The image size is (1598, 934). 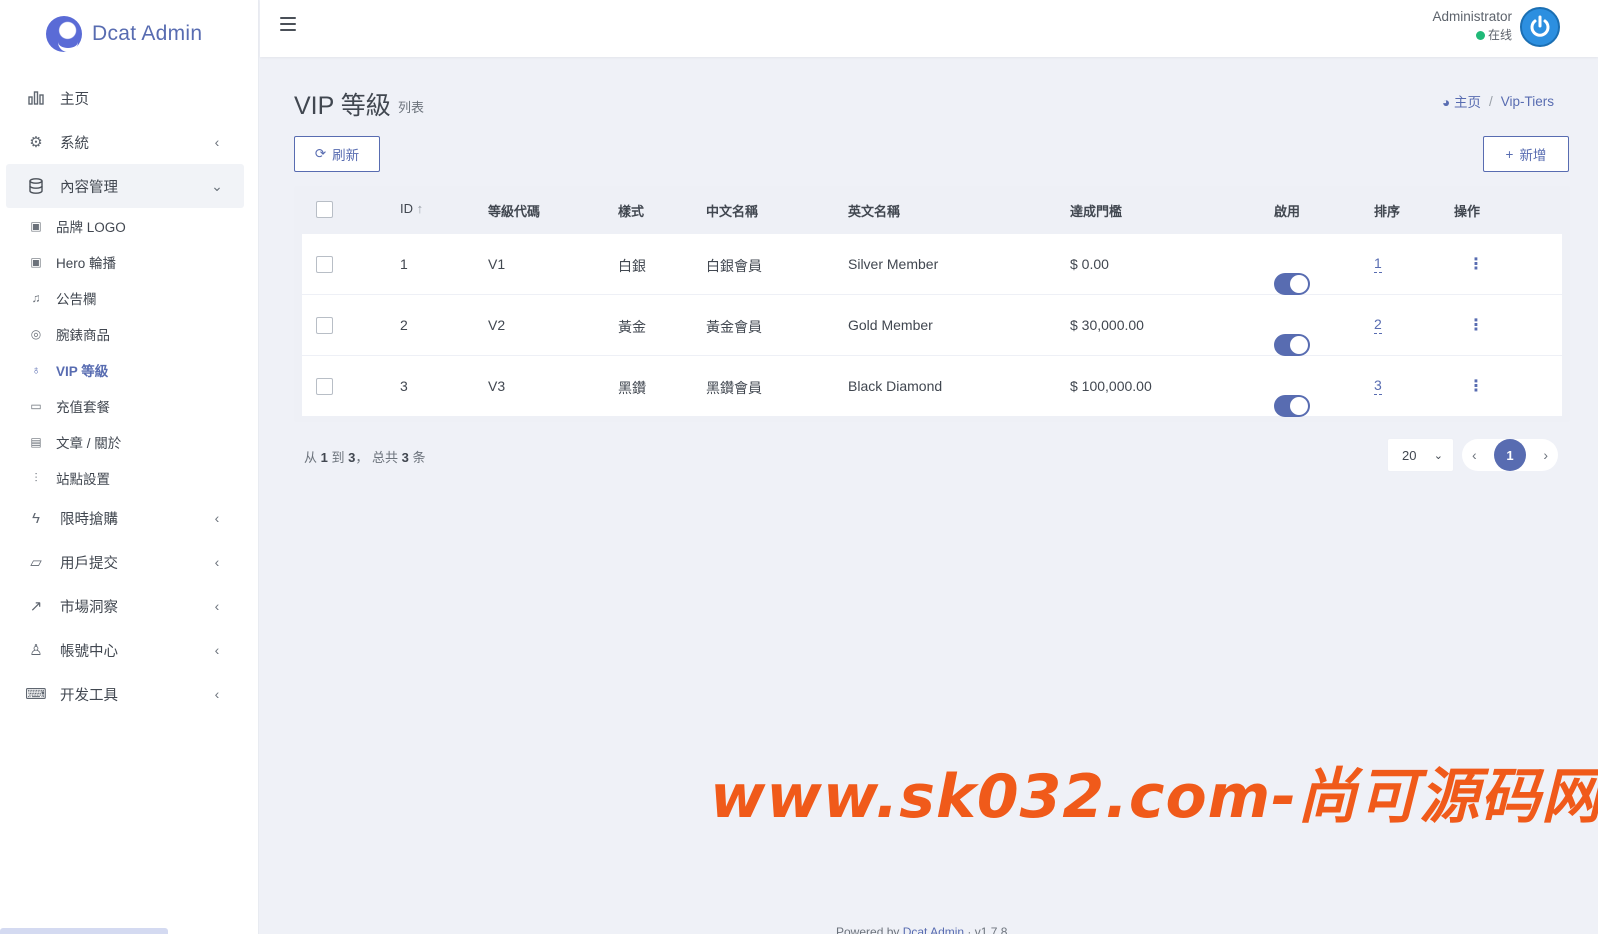 I want to click on refresh-icon: ⟳, so click(x=320, y=153).